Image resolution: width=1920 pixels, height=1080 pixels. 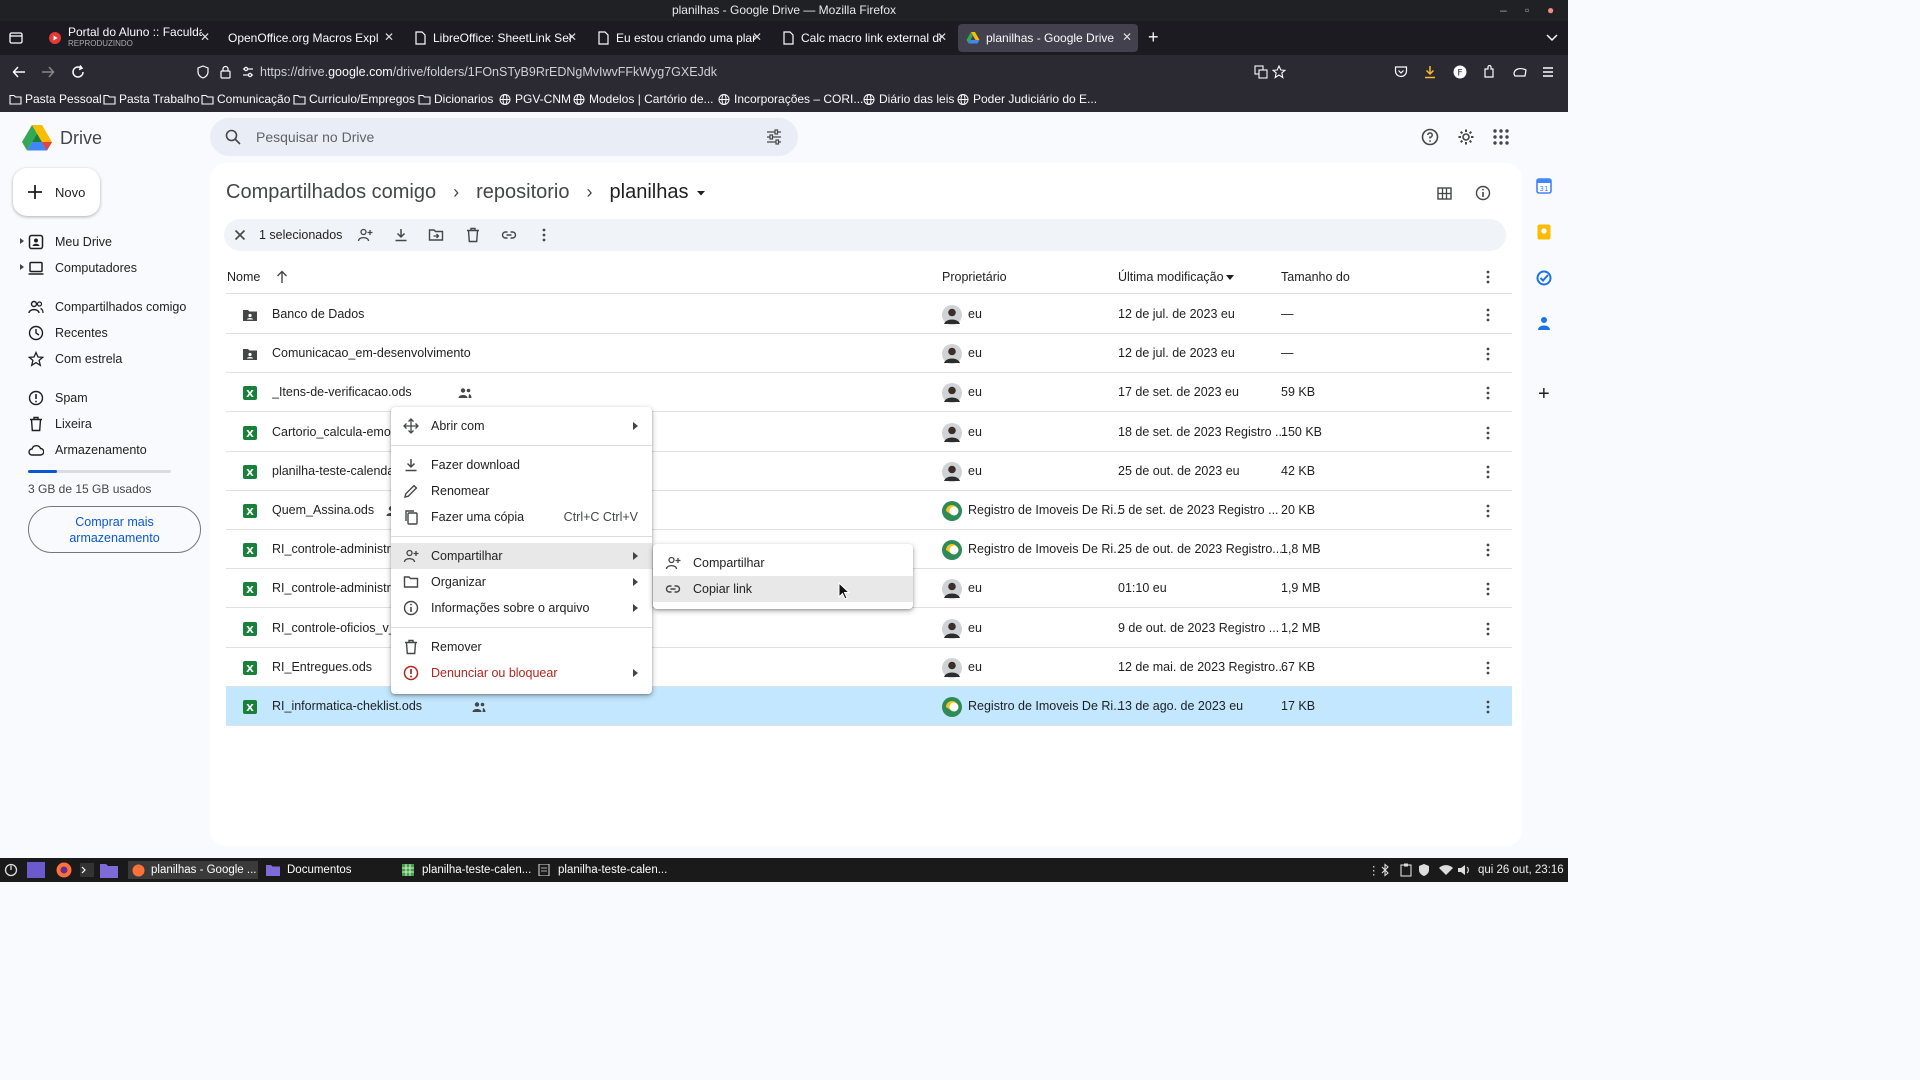 I want to click on taskbar-item-documentos: Documentos, so click(x=309, y=870).